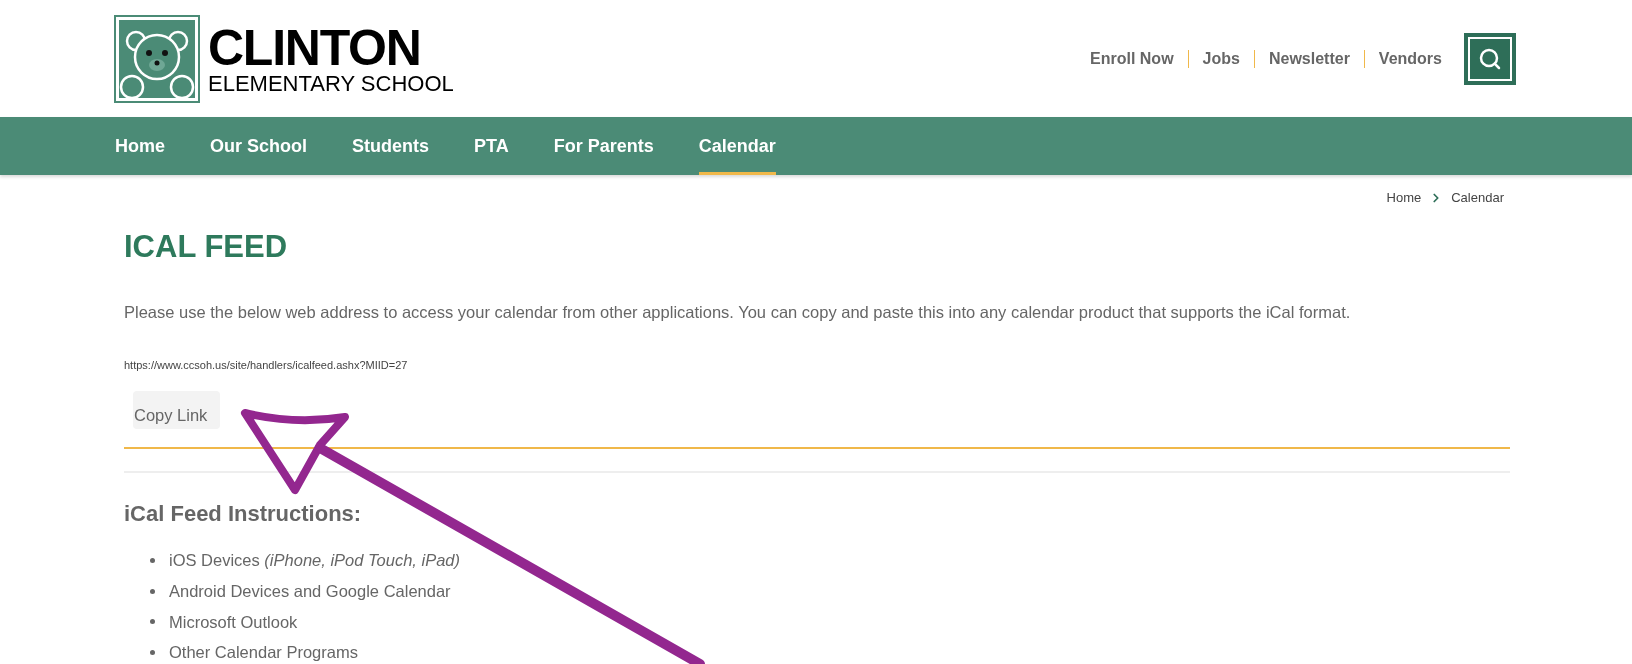  I want to click on intro-text: Please use the below web address to access your calendar from other applications. You can copy and paste this into any calendar product that supports the iCal format., so click(738, 312).